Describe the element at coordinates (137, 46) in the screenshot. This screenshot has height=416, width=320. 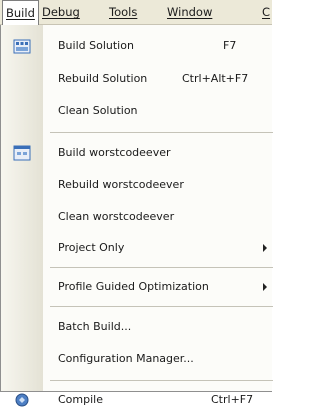
I see `menu-item-build-solution: Build Solution F7` at that location.